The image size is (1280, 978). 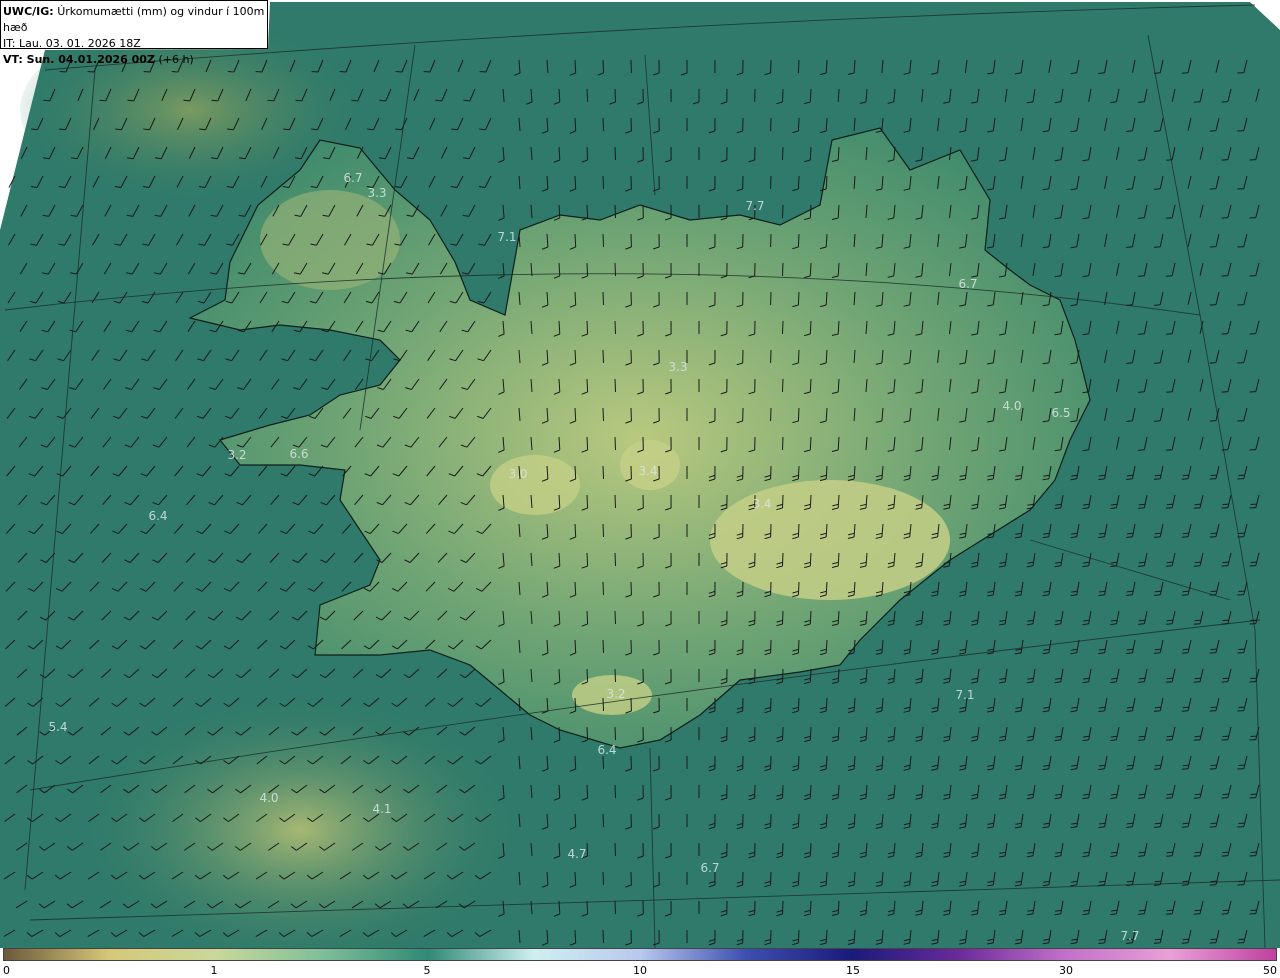 What do you see at coordinates (300, 824) in the screenshot?
I see `south-precip-patch` at bounding box center [300, 824].